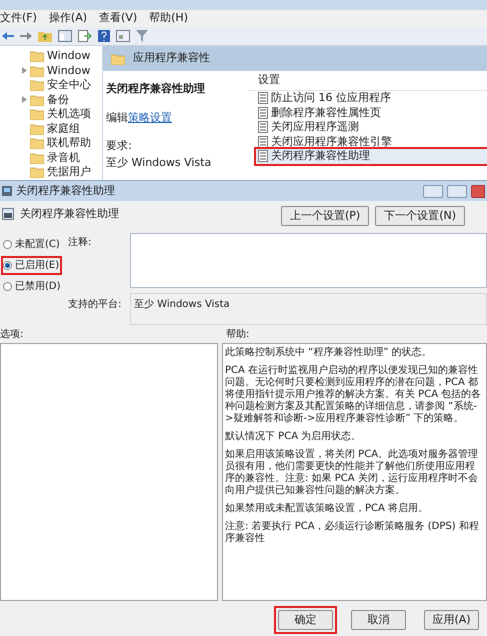 This screenshot has width=487, height=636. Describe the element at coordinates (123, 36) in the screenshot. I see `window-icon` at that location.